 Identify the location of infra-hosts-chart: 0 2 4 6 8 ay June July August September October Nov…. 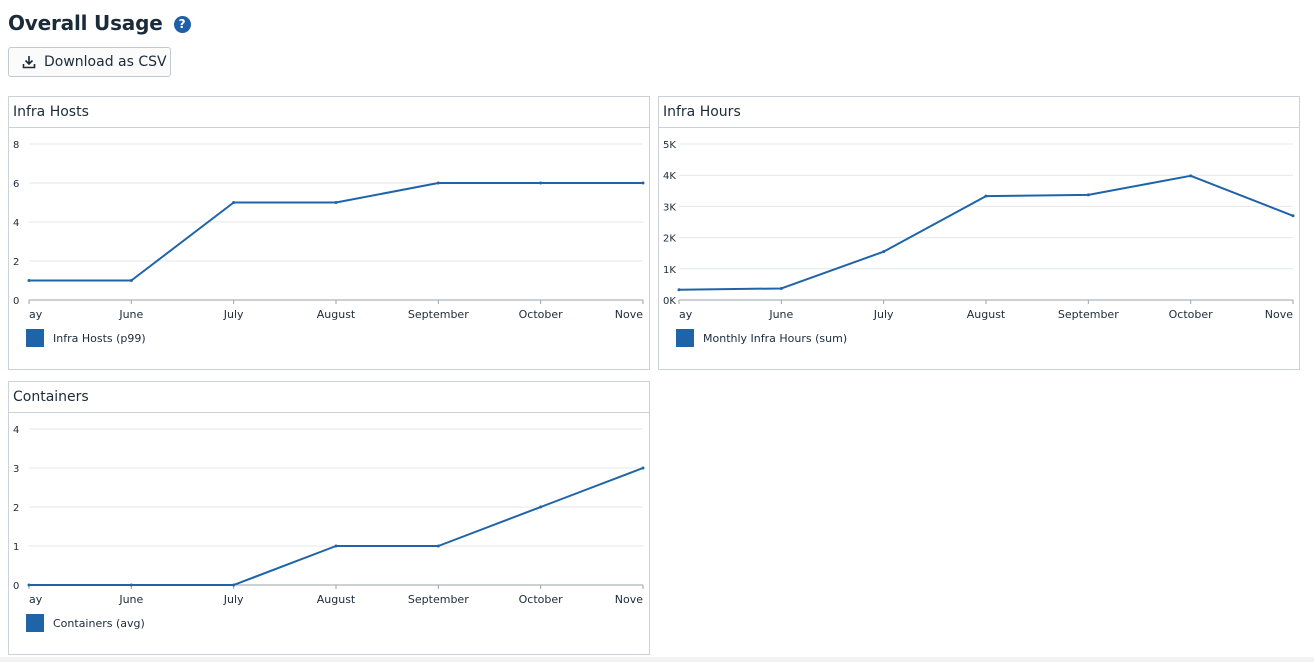
(329, 230).